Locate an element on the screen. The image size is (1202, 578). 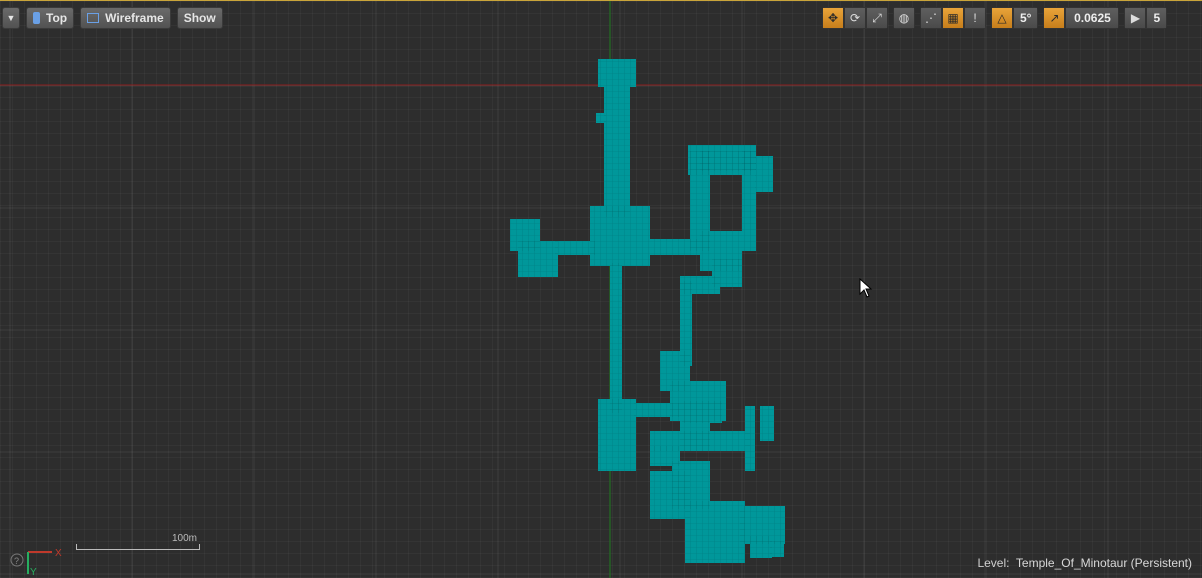
scale-bar: 100m is located at coordinates (138, 541).